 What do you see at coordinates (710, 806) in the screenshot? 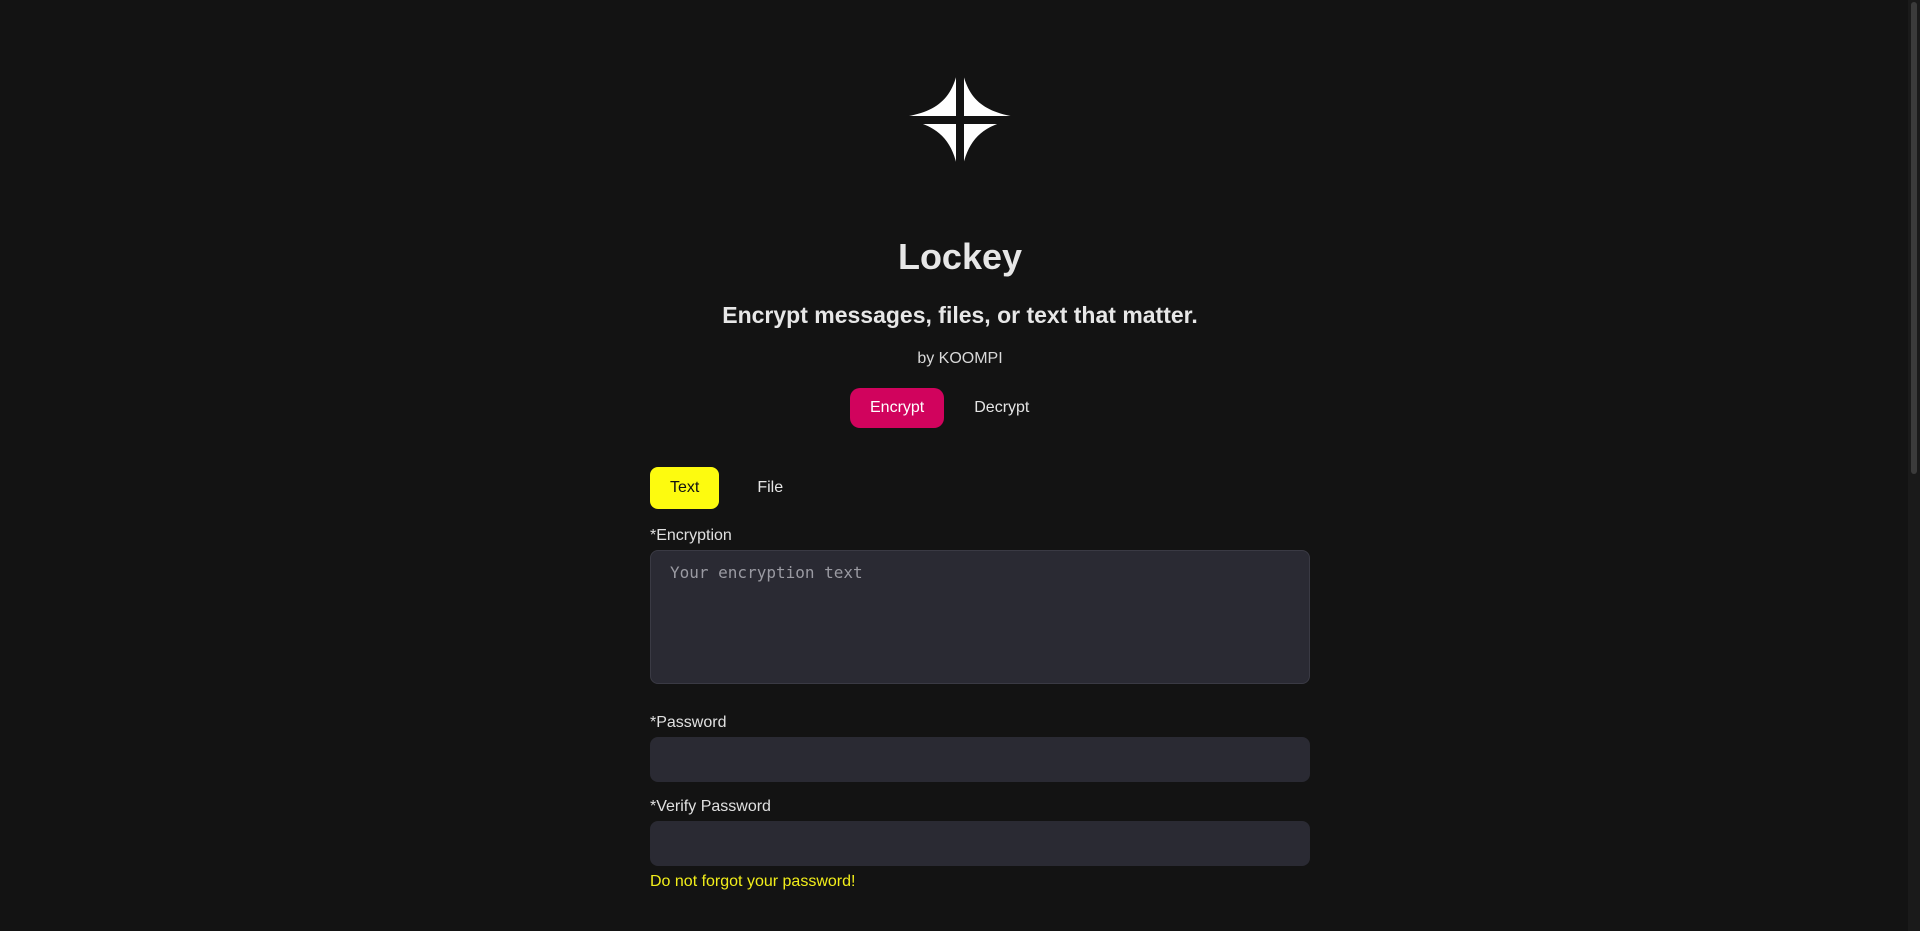
I see `verify-password-label: *Verify Password` at bounding box center [710, 806].